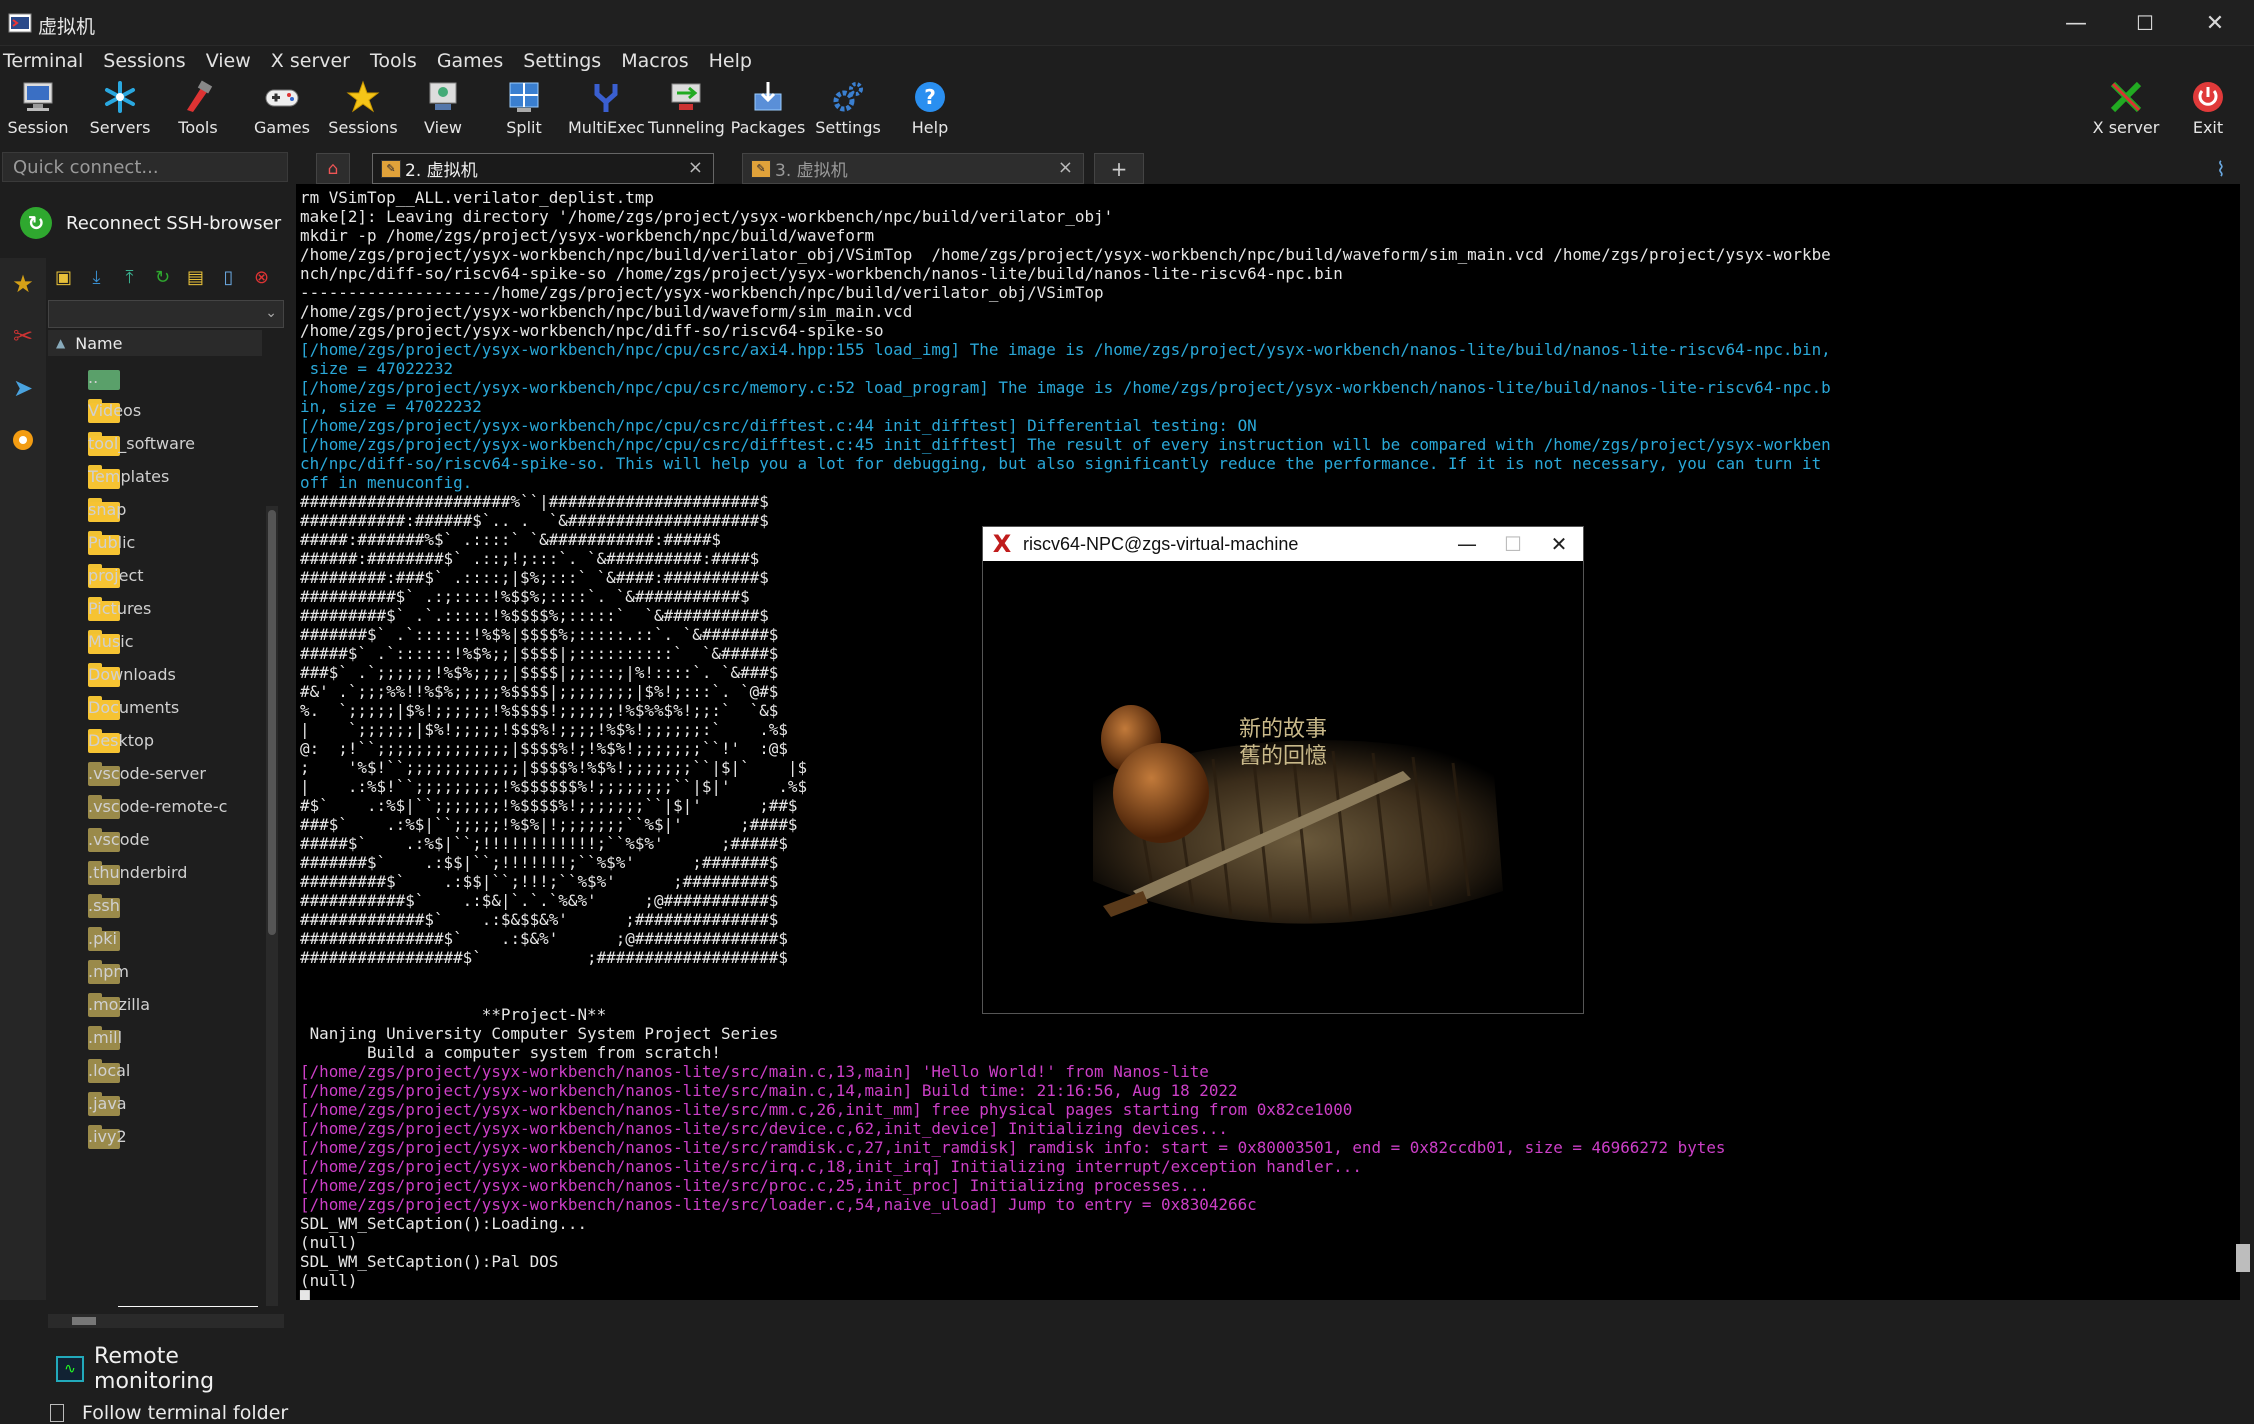 This screenshot has height=1424, width=2254. I want to click on refresh-files-icon: ↻, so click(162, 277).